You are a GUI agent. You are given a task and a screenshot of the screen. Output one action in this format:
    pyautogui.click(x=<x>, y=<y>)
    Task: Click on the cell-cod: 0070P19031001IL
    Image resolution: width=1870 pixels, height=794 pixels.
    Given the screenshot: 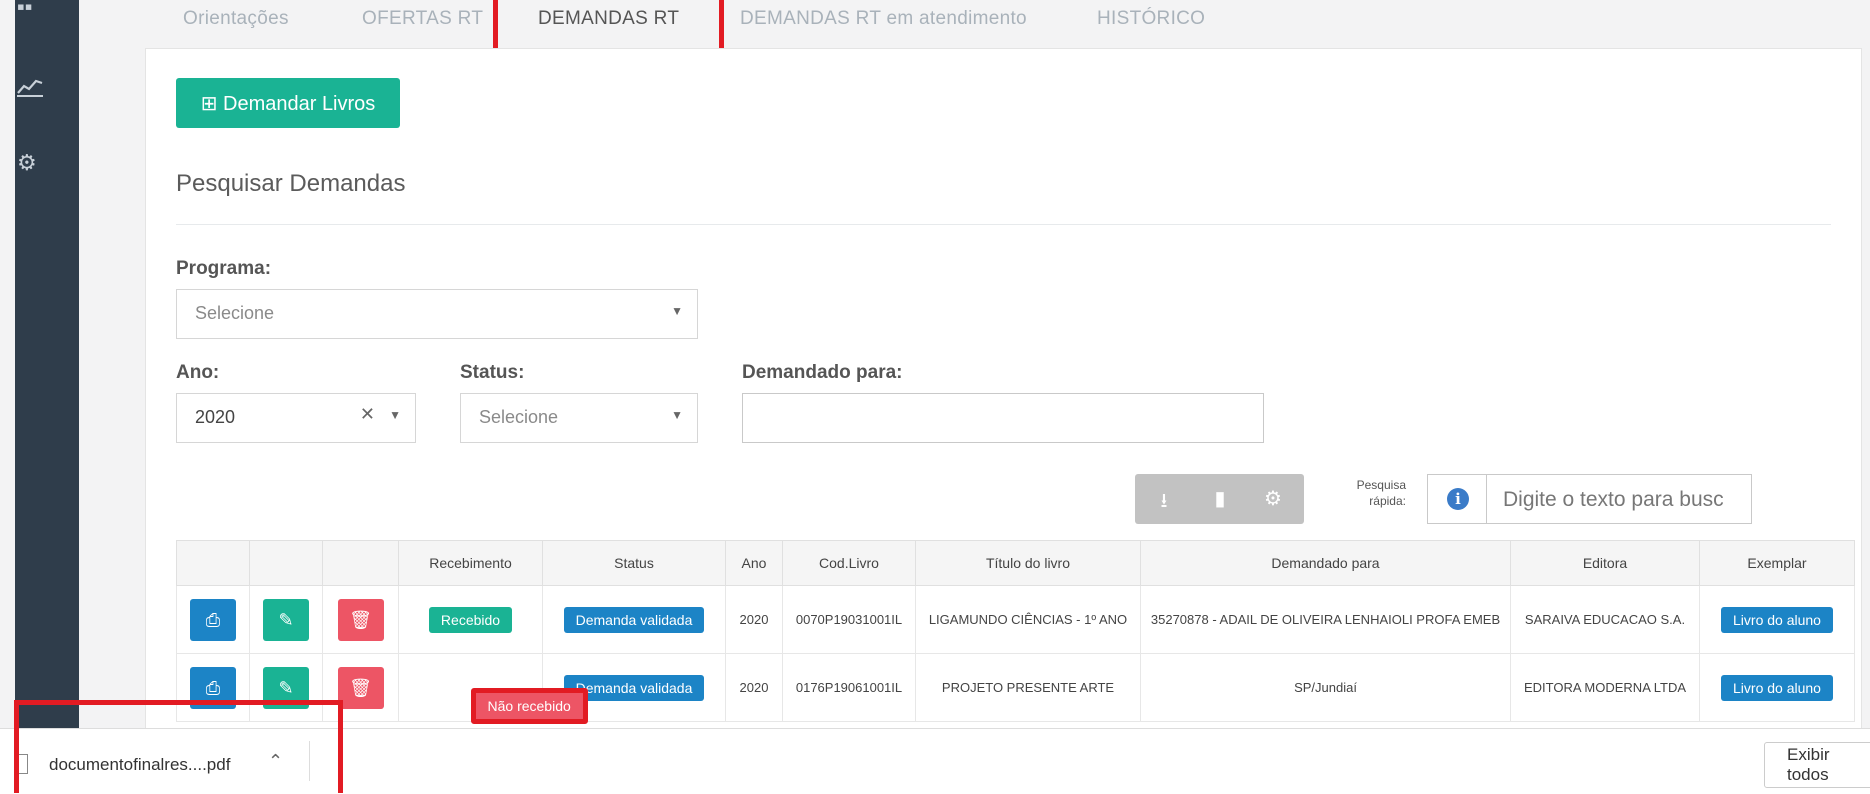 What is the action you would take?
    pyautogui.click(x=849, y=619)
    